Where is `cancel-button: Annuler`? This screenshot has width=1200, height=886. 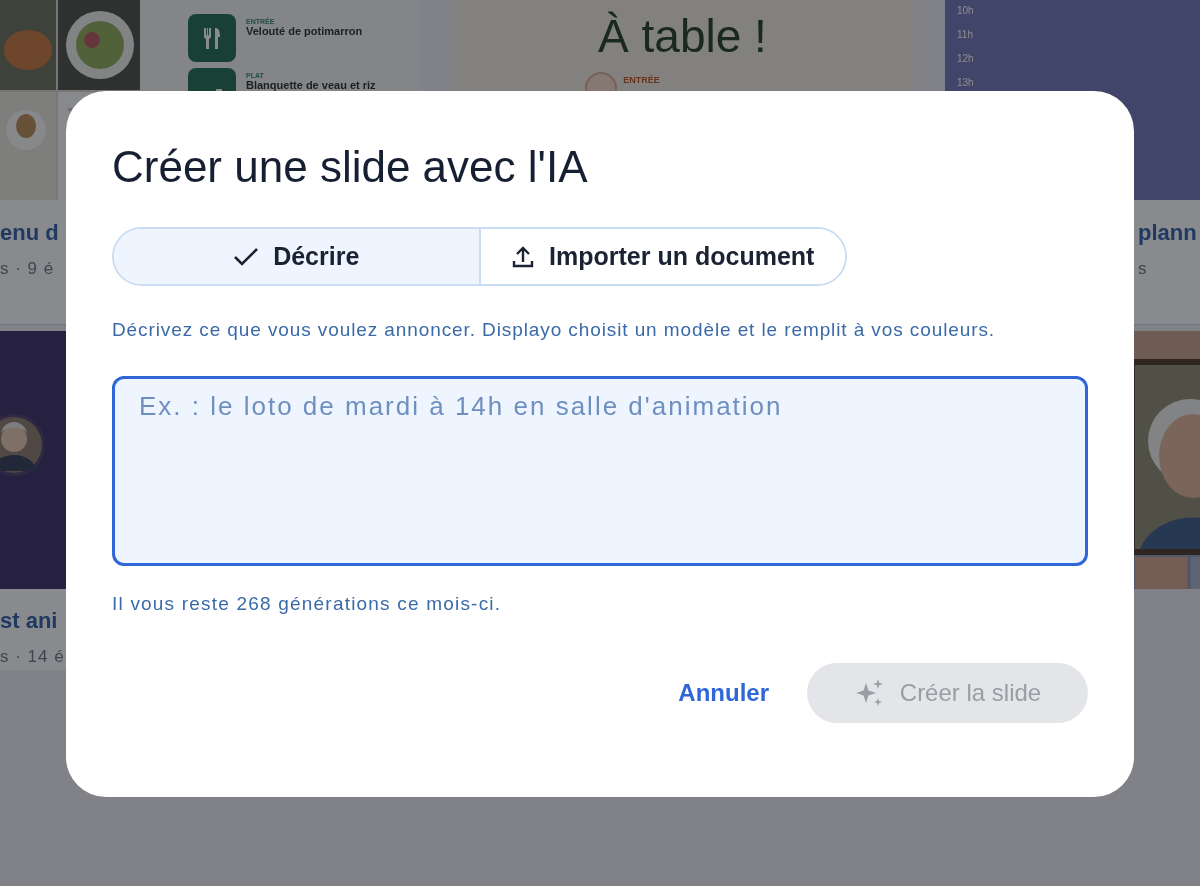
cancel-button: Annuler is located at coordinates (723, 693).